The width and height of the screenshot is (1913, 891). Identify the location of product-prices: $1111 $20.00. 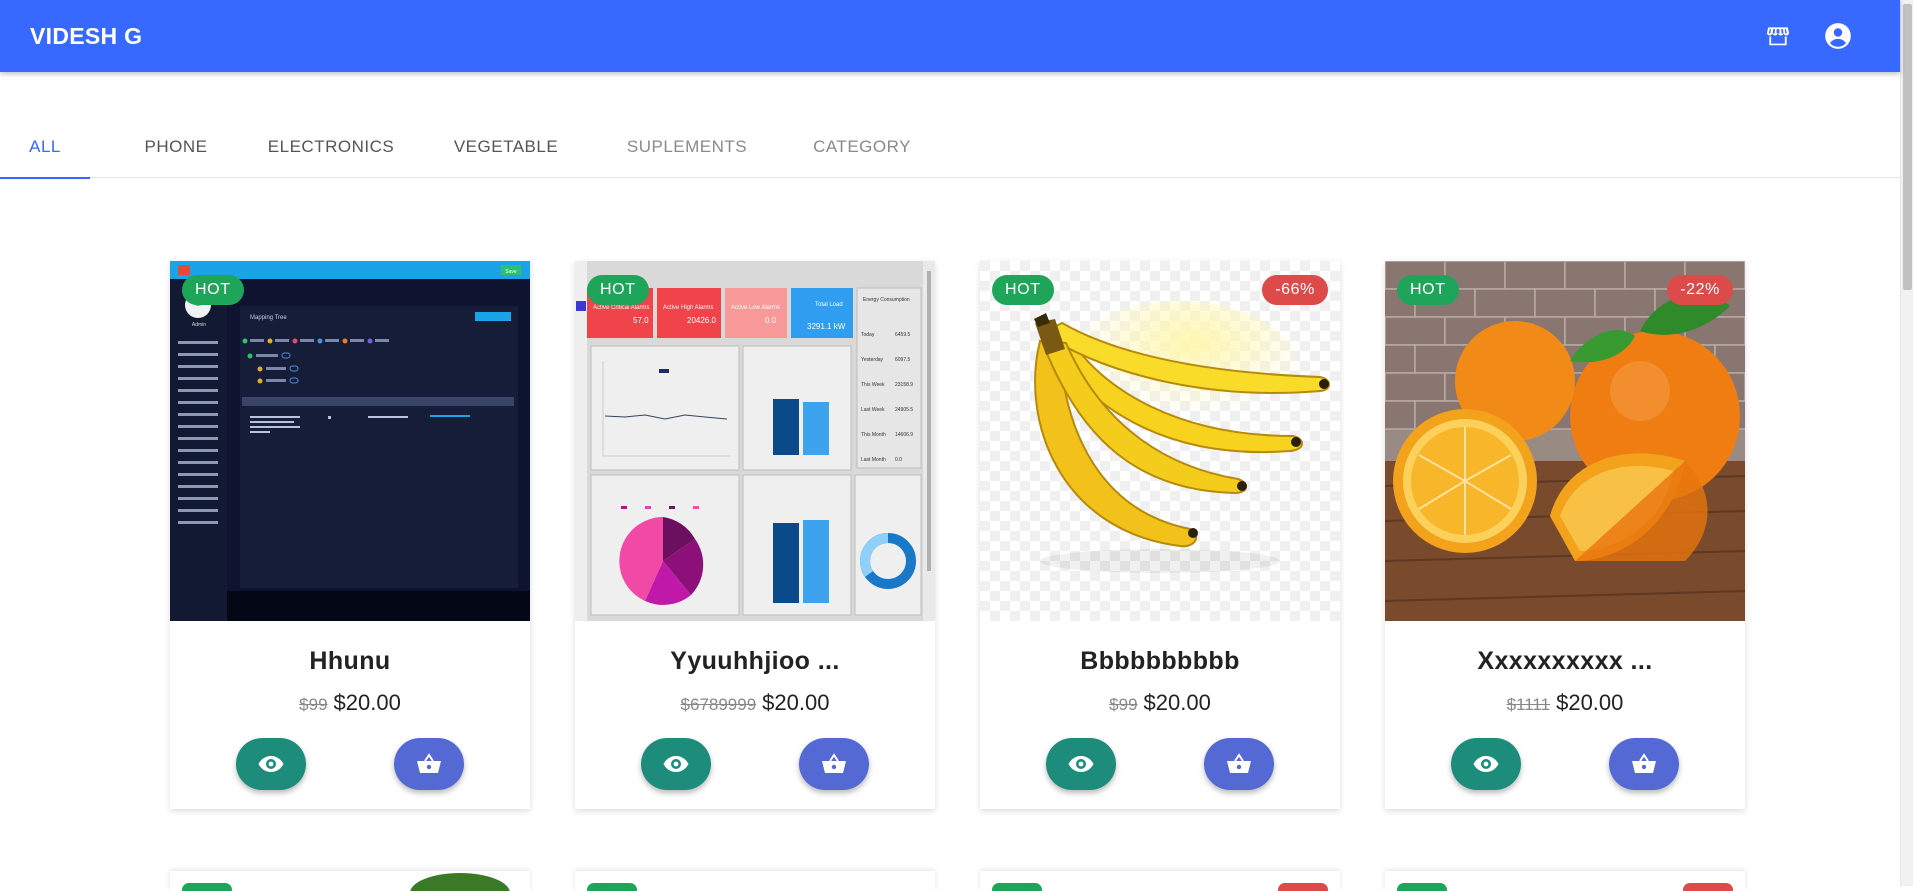
(1565, 703).